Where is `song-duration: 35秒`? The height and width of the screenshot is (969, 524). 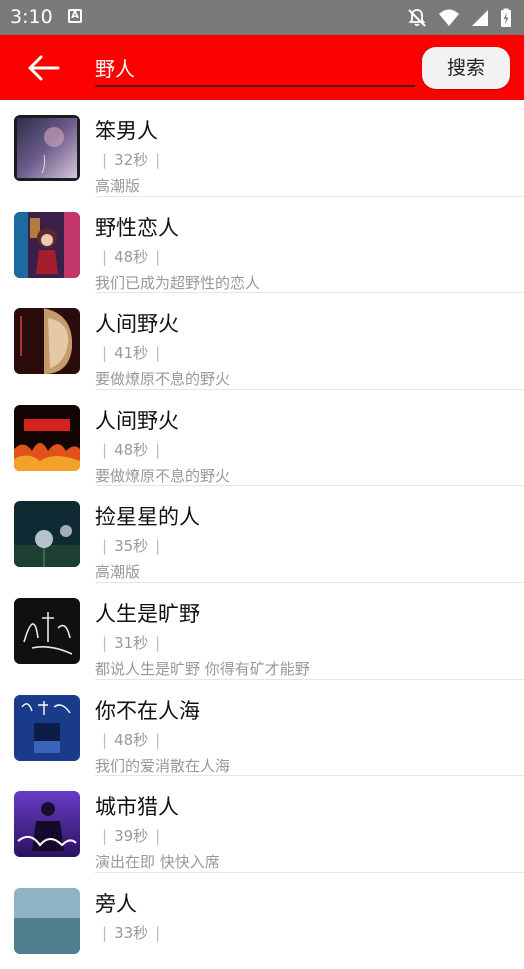
song-duration: 35秒 is located at coordinates (131, 546).